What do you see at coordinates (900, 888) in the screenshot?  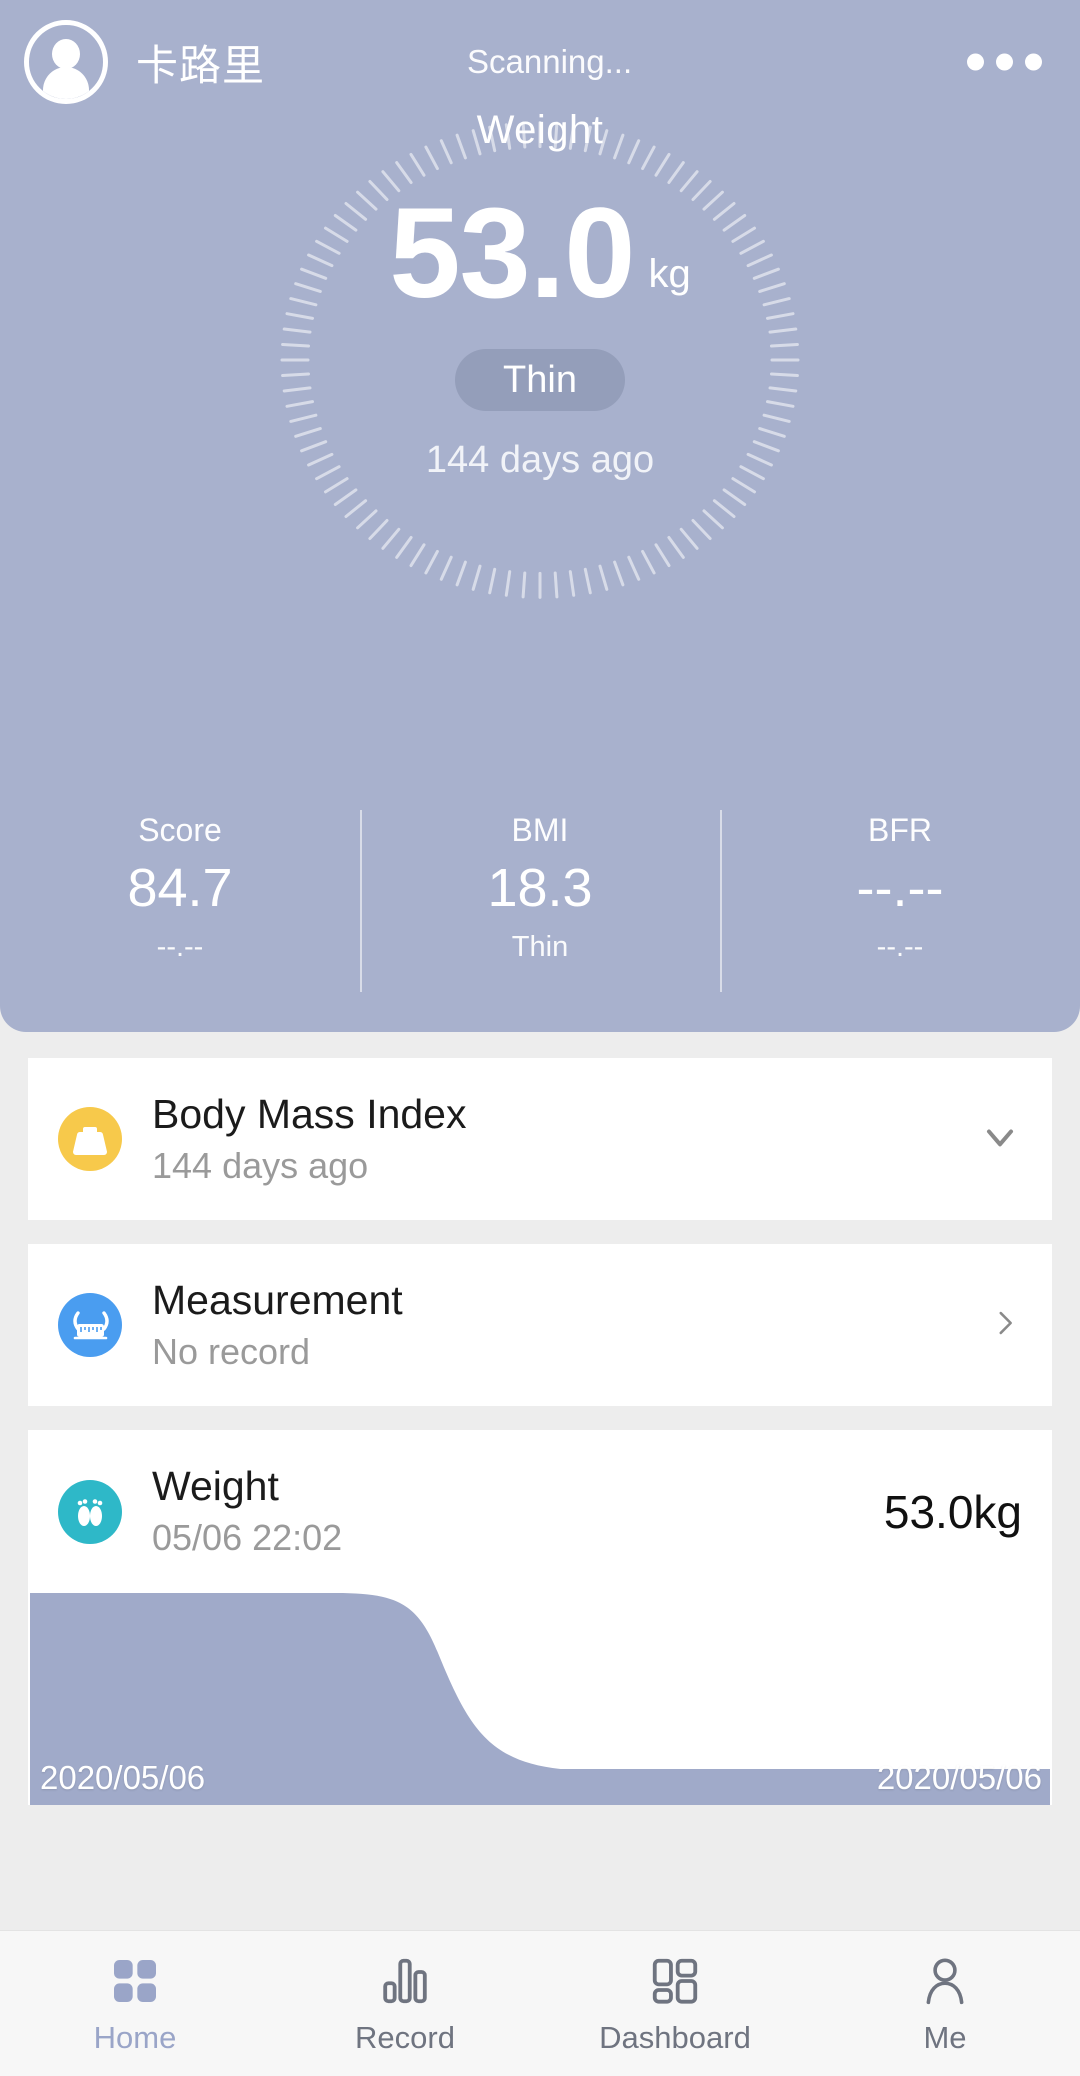 I see `stat-value: --.--` at bounding box center [900, 888].